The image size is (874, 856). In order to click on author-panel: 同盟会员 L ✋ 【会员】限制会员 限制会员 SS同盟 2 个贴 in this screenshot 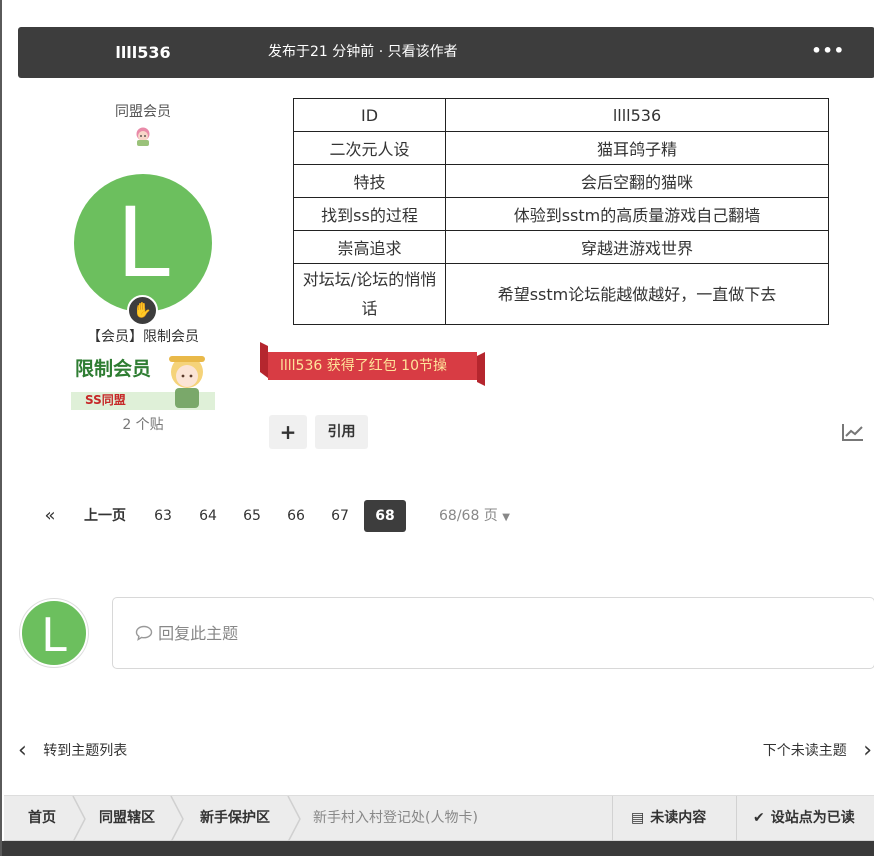, I will do `click(143, 266)`.